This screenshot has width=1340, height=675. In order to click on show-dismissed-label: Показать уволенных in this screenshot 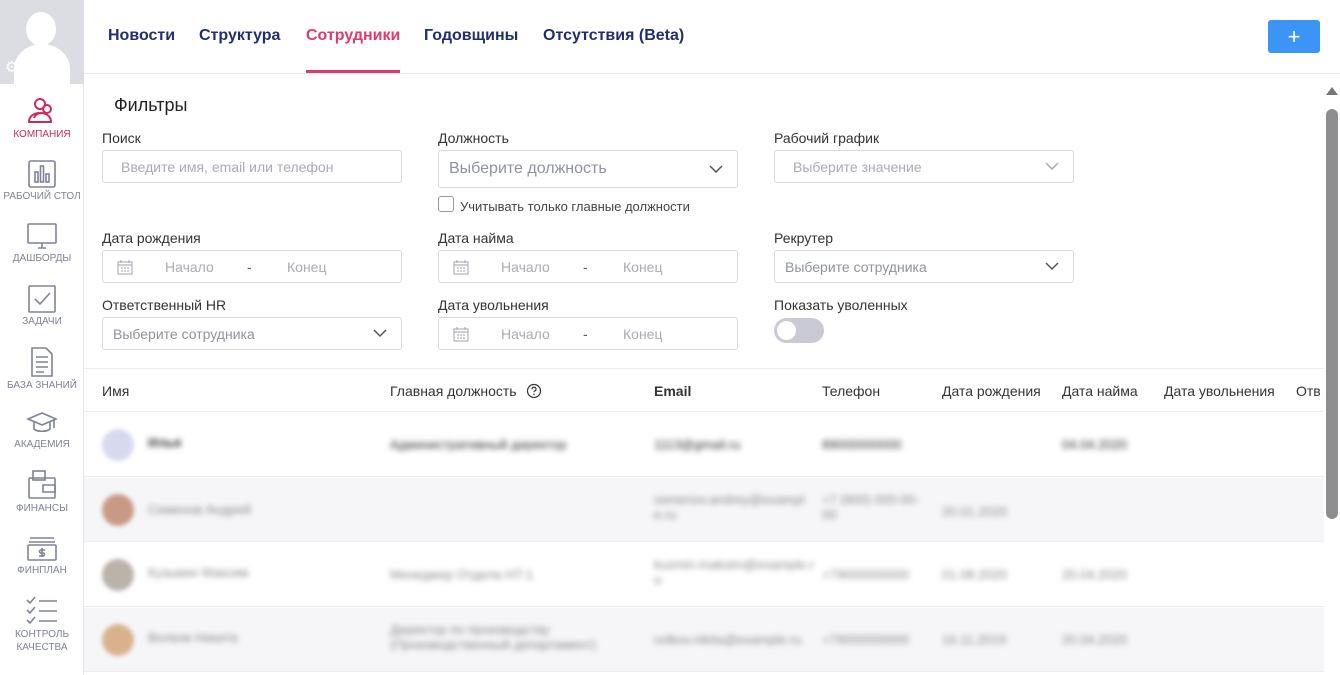, I will do `click(841, 305)`.